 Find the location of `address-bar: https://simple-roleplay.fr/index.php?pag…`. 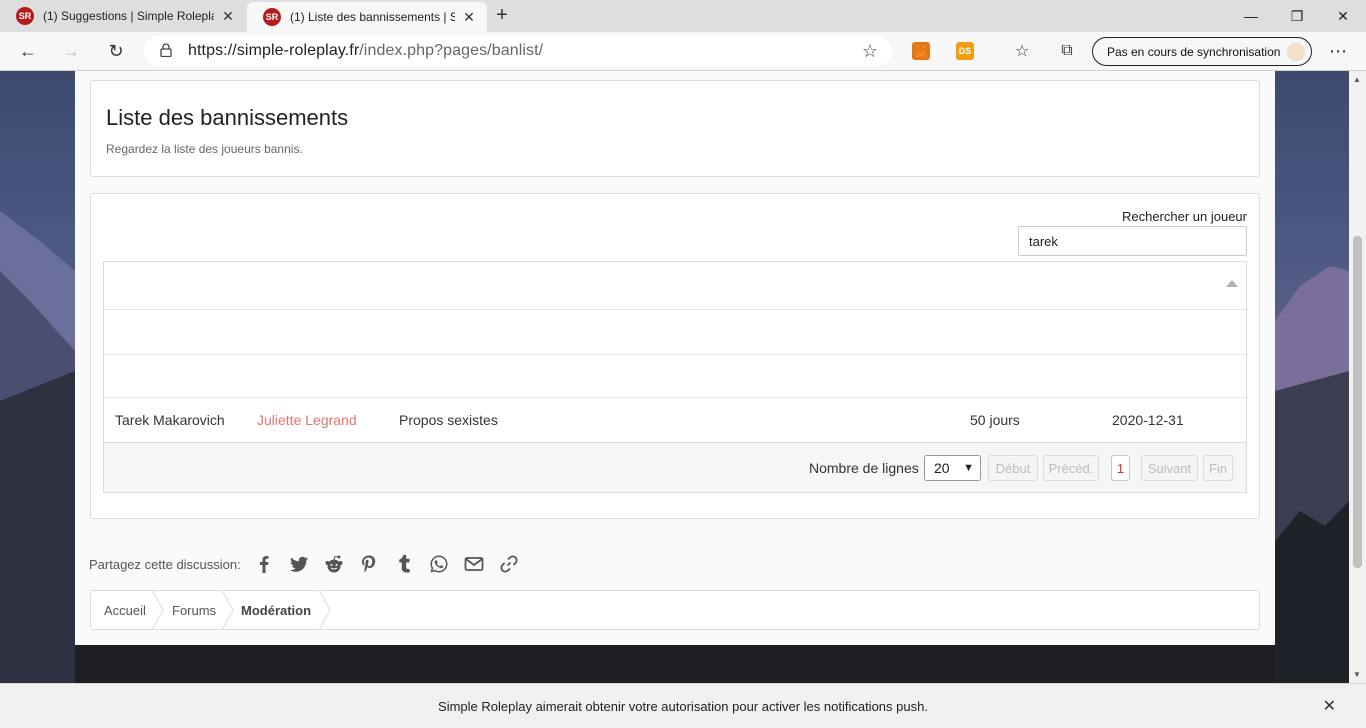

address-bar: https://simple-roleplay.fr/index.php?pag… is located at coordinates (518, 51).